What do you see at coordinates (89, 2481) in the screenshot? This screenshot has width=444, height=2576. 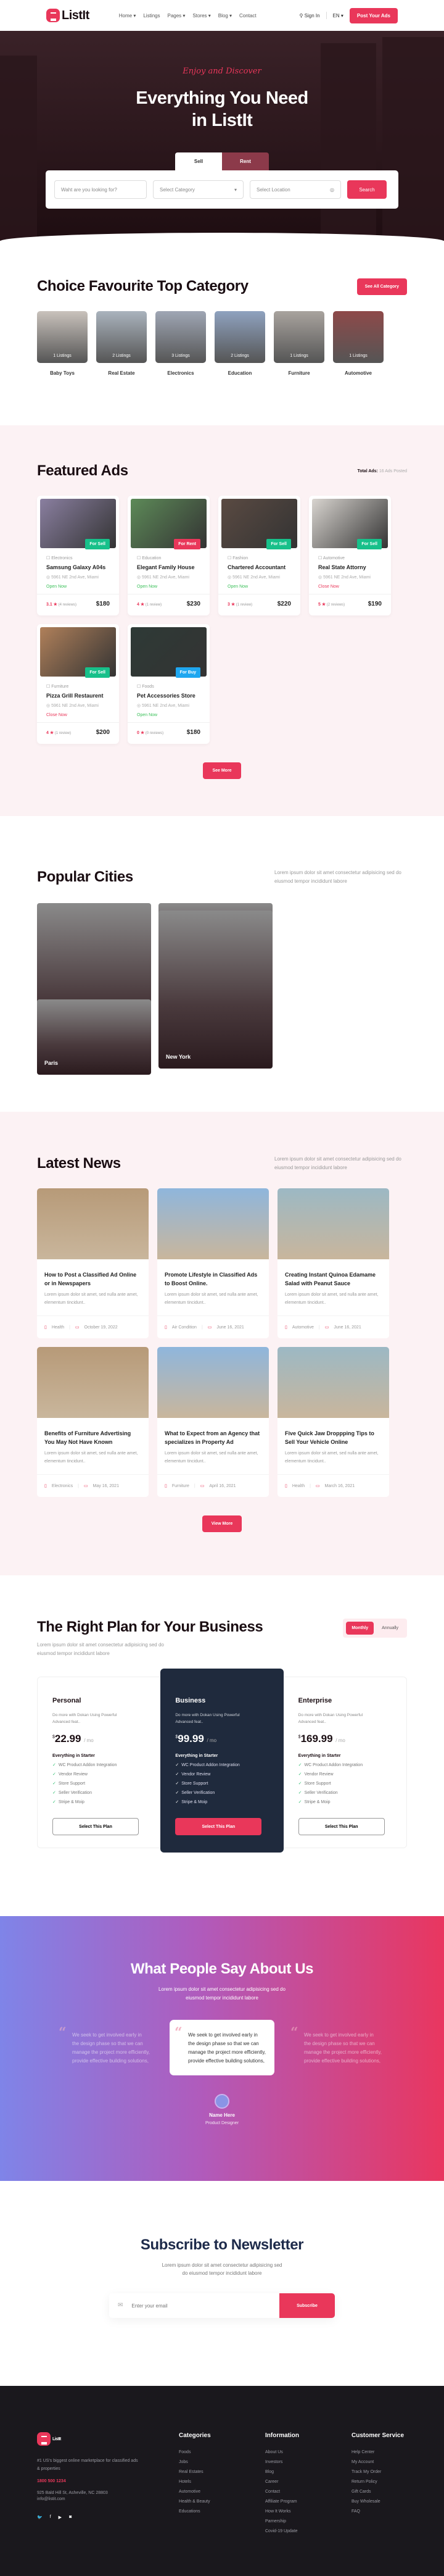 I see `footer-phone: 1800 500 1234` at bounding box center [89, 2481].